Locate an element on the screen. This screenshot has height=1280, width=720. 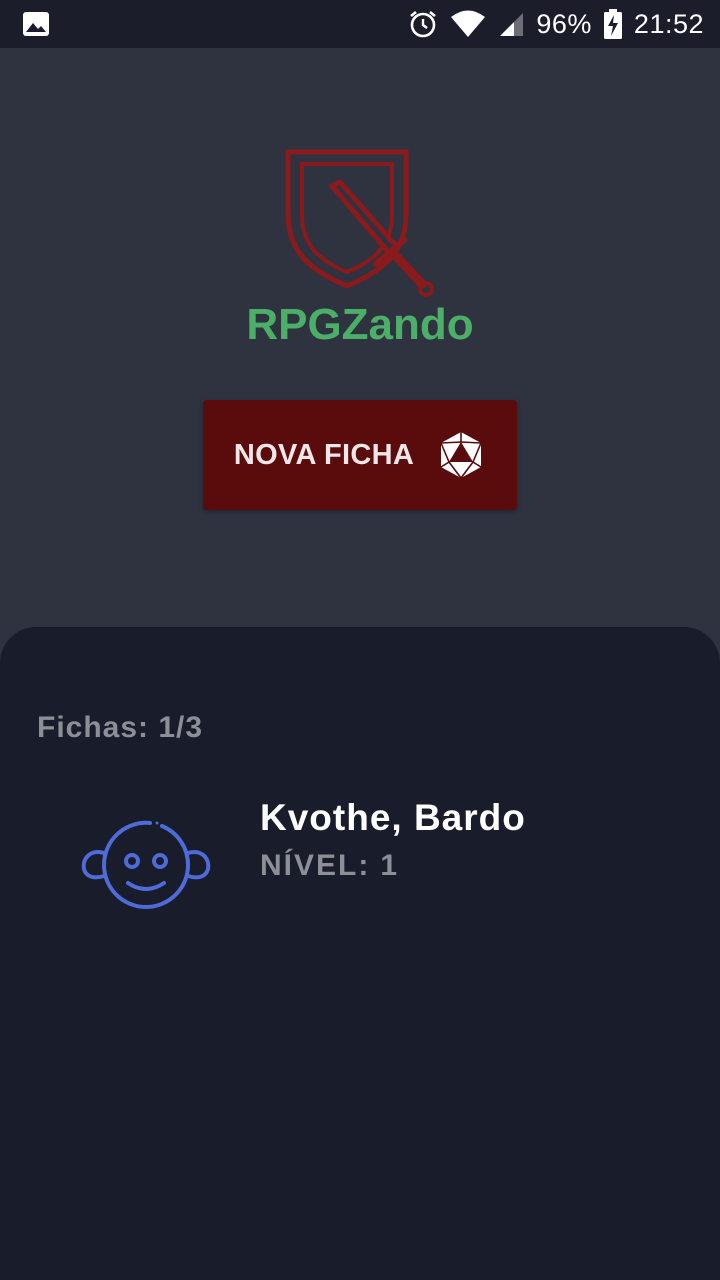
sheets-count-value: 1/3 is located at coordinates (181, 727).